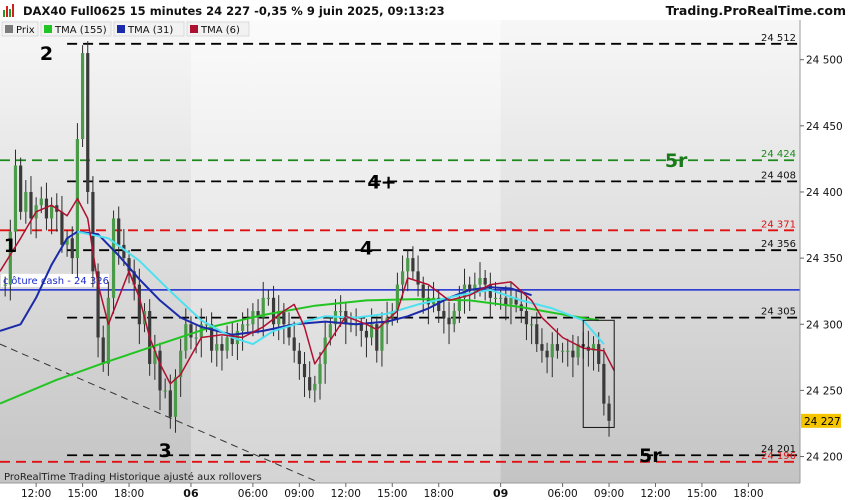 The width and height of the screenshot is (850, 500). Describe the element at coordinates (824, 61) in the screenshot. I see `y-tick-label-6: 24 500` at that location.